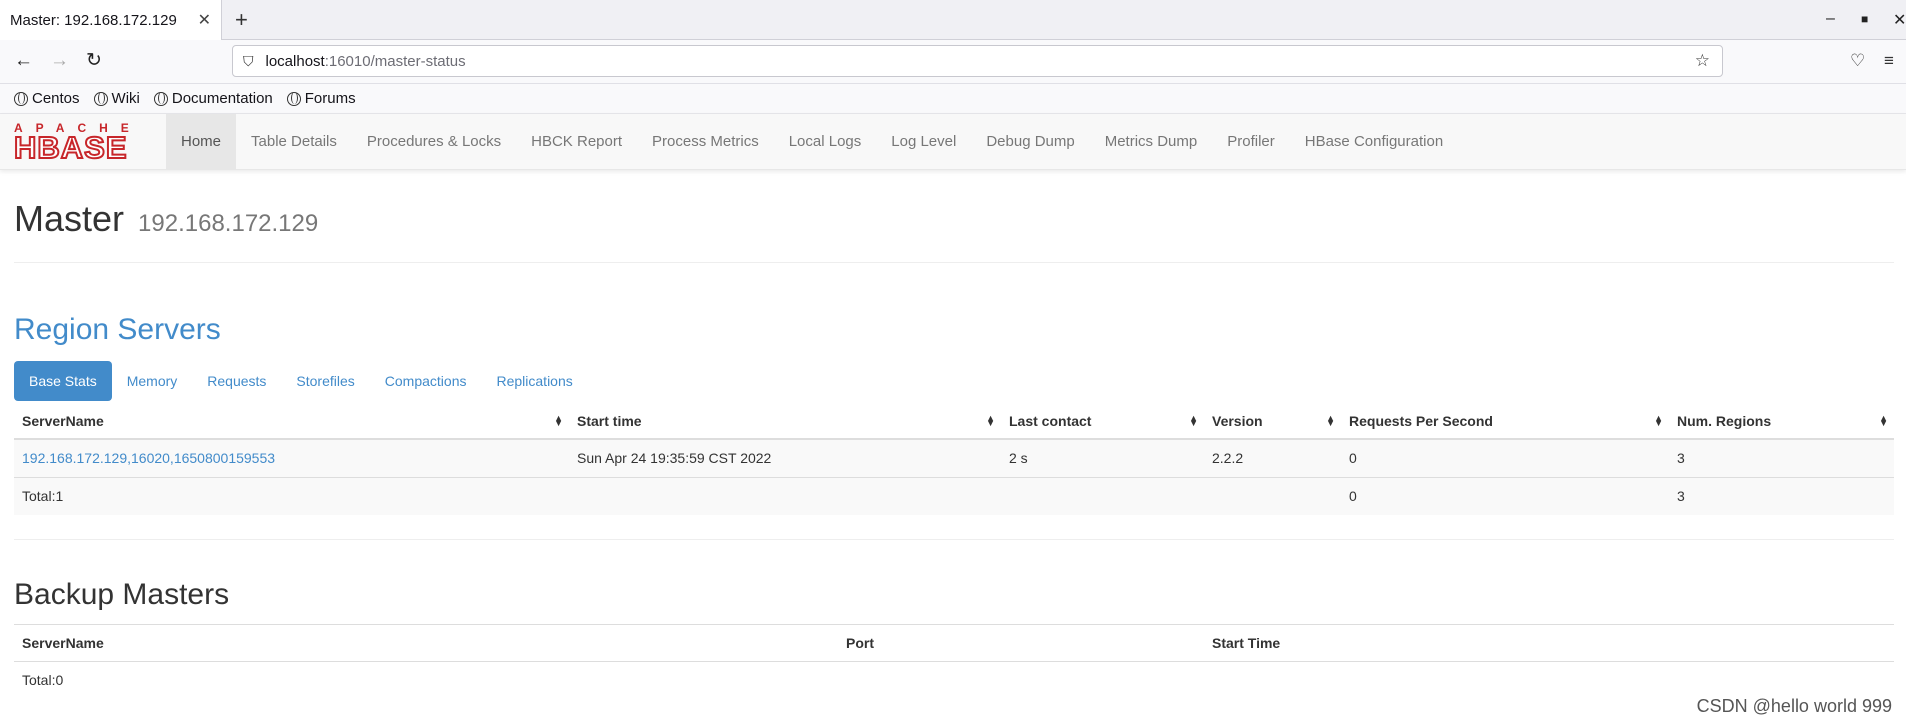 Image resolution: width=1906 pixels, height=723 pixels. I want to click on bookmark-centos: Centos, so click(47, 98).